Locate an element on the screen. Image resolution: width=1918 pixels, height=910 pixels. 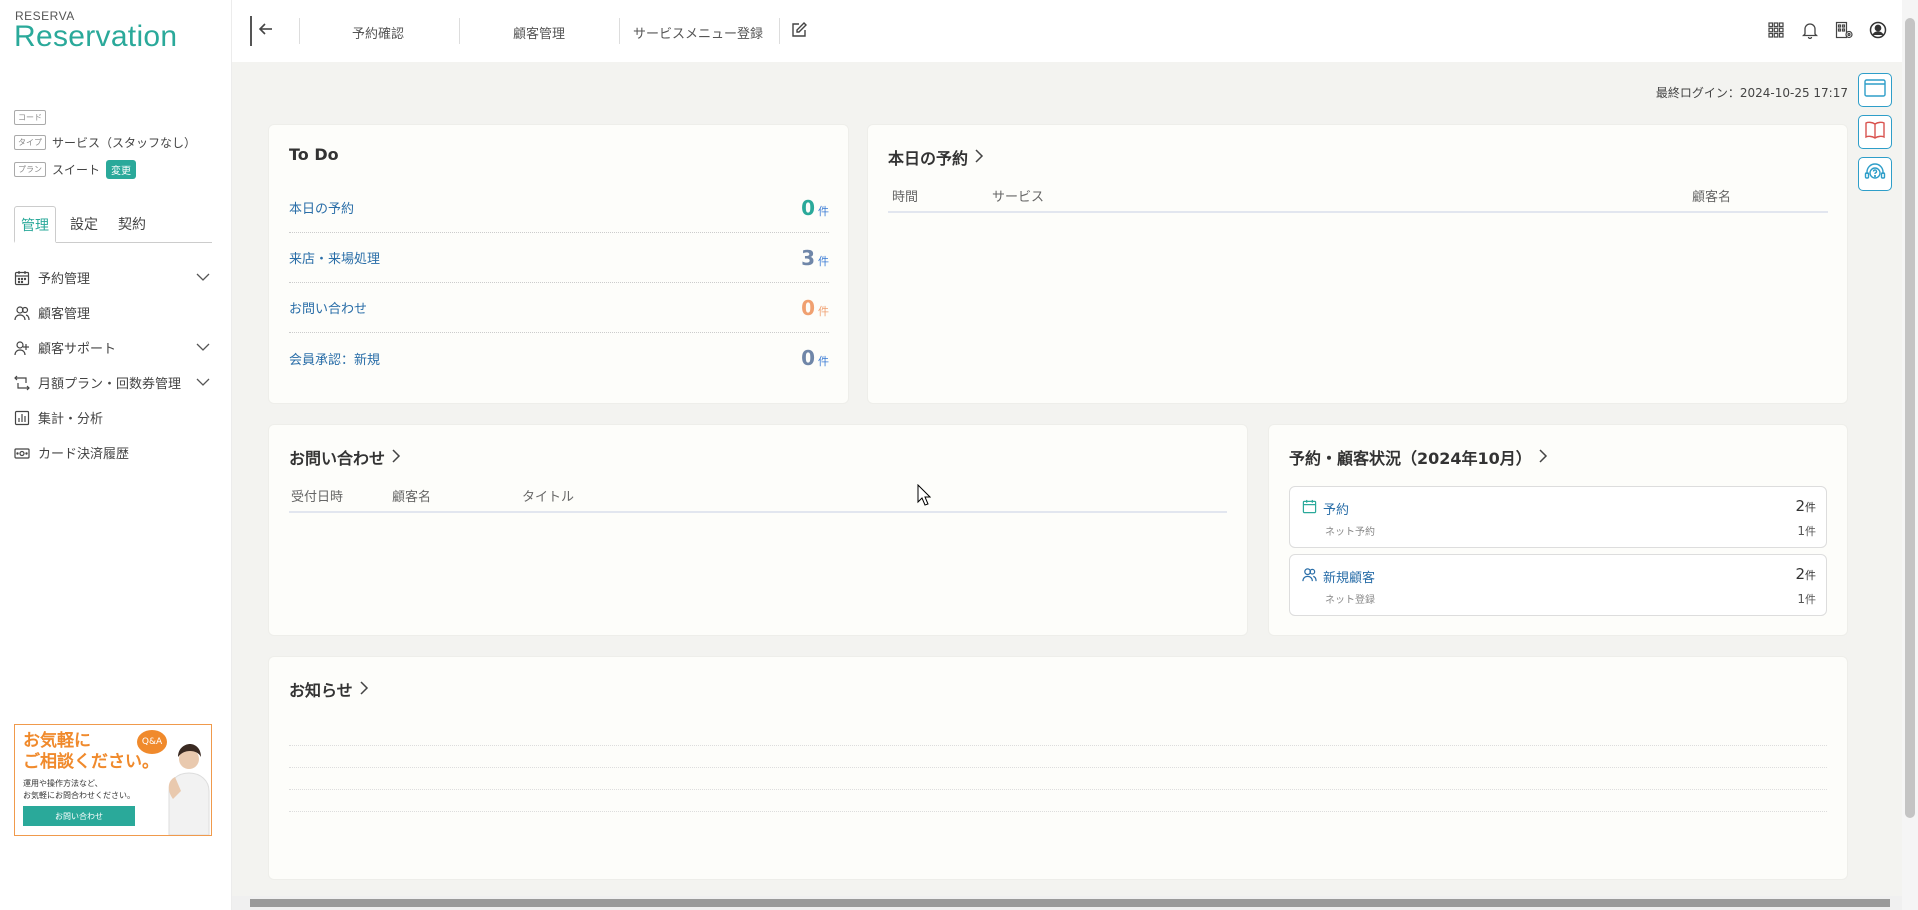
nav-label: 予約管理 is located at coordinates (64, 279).